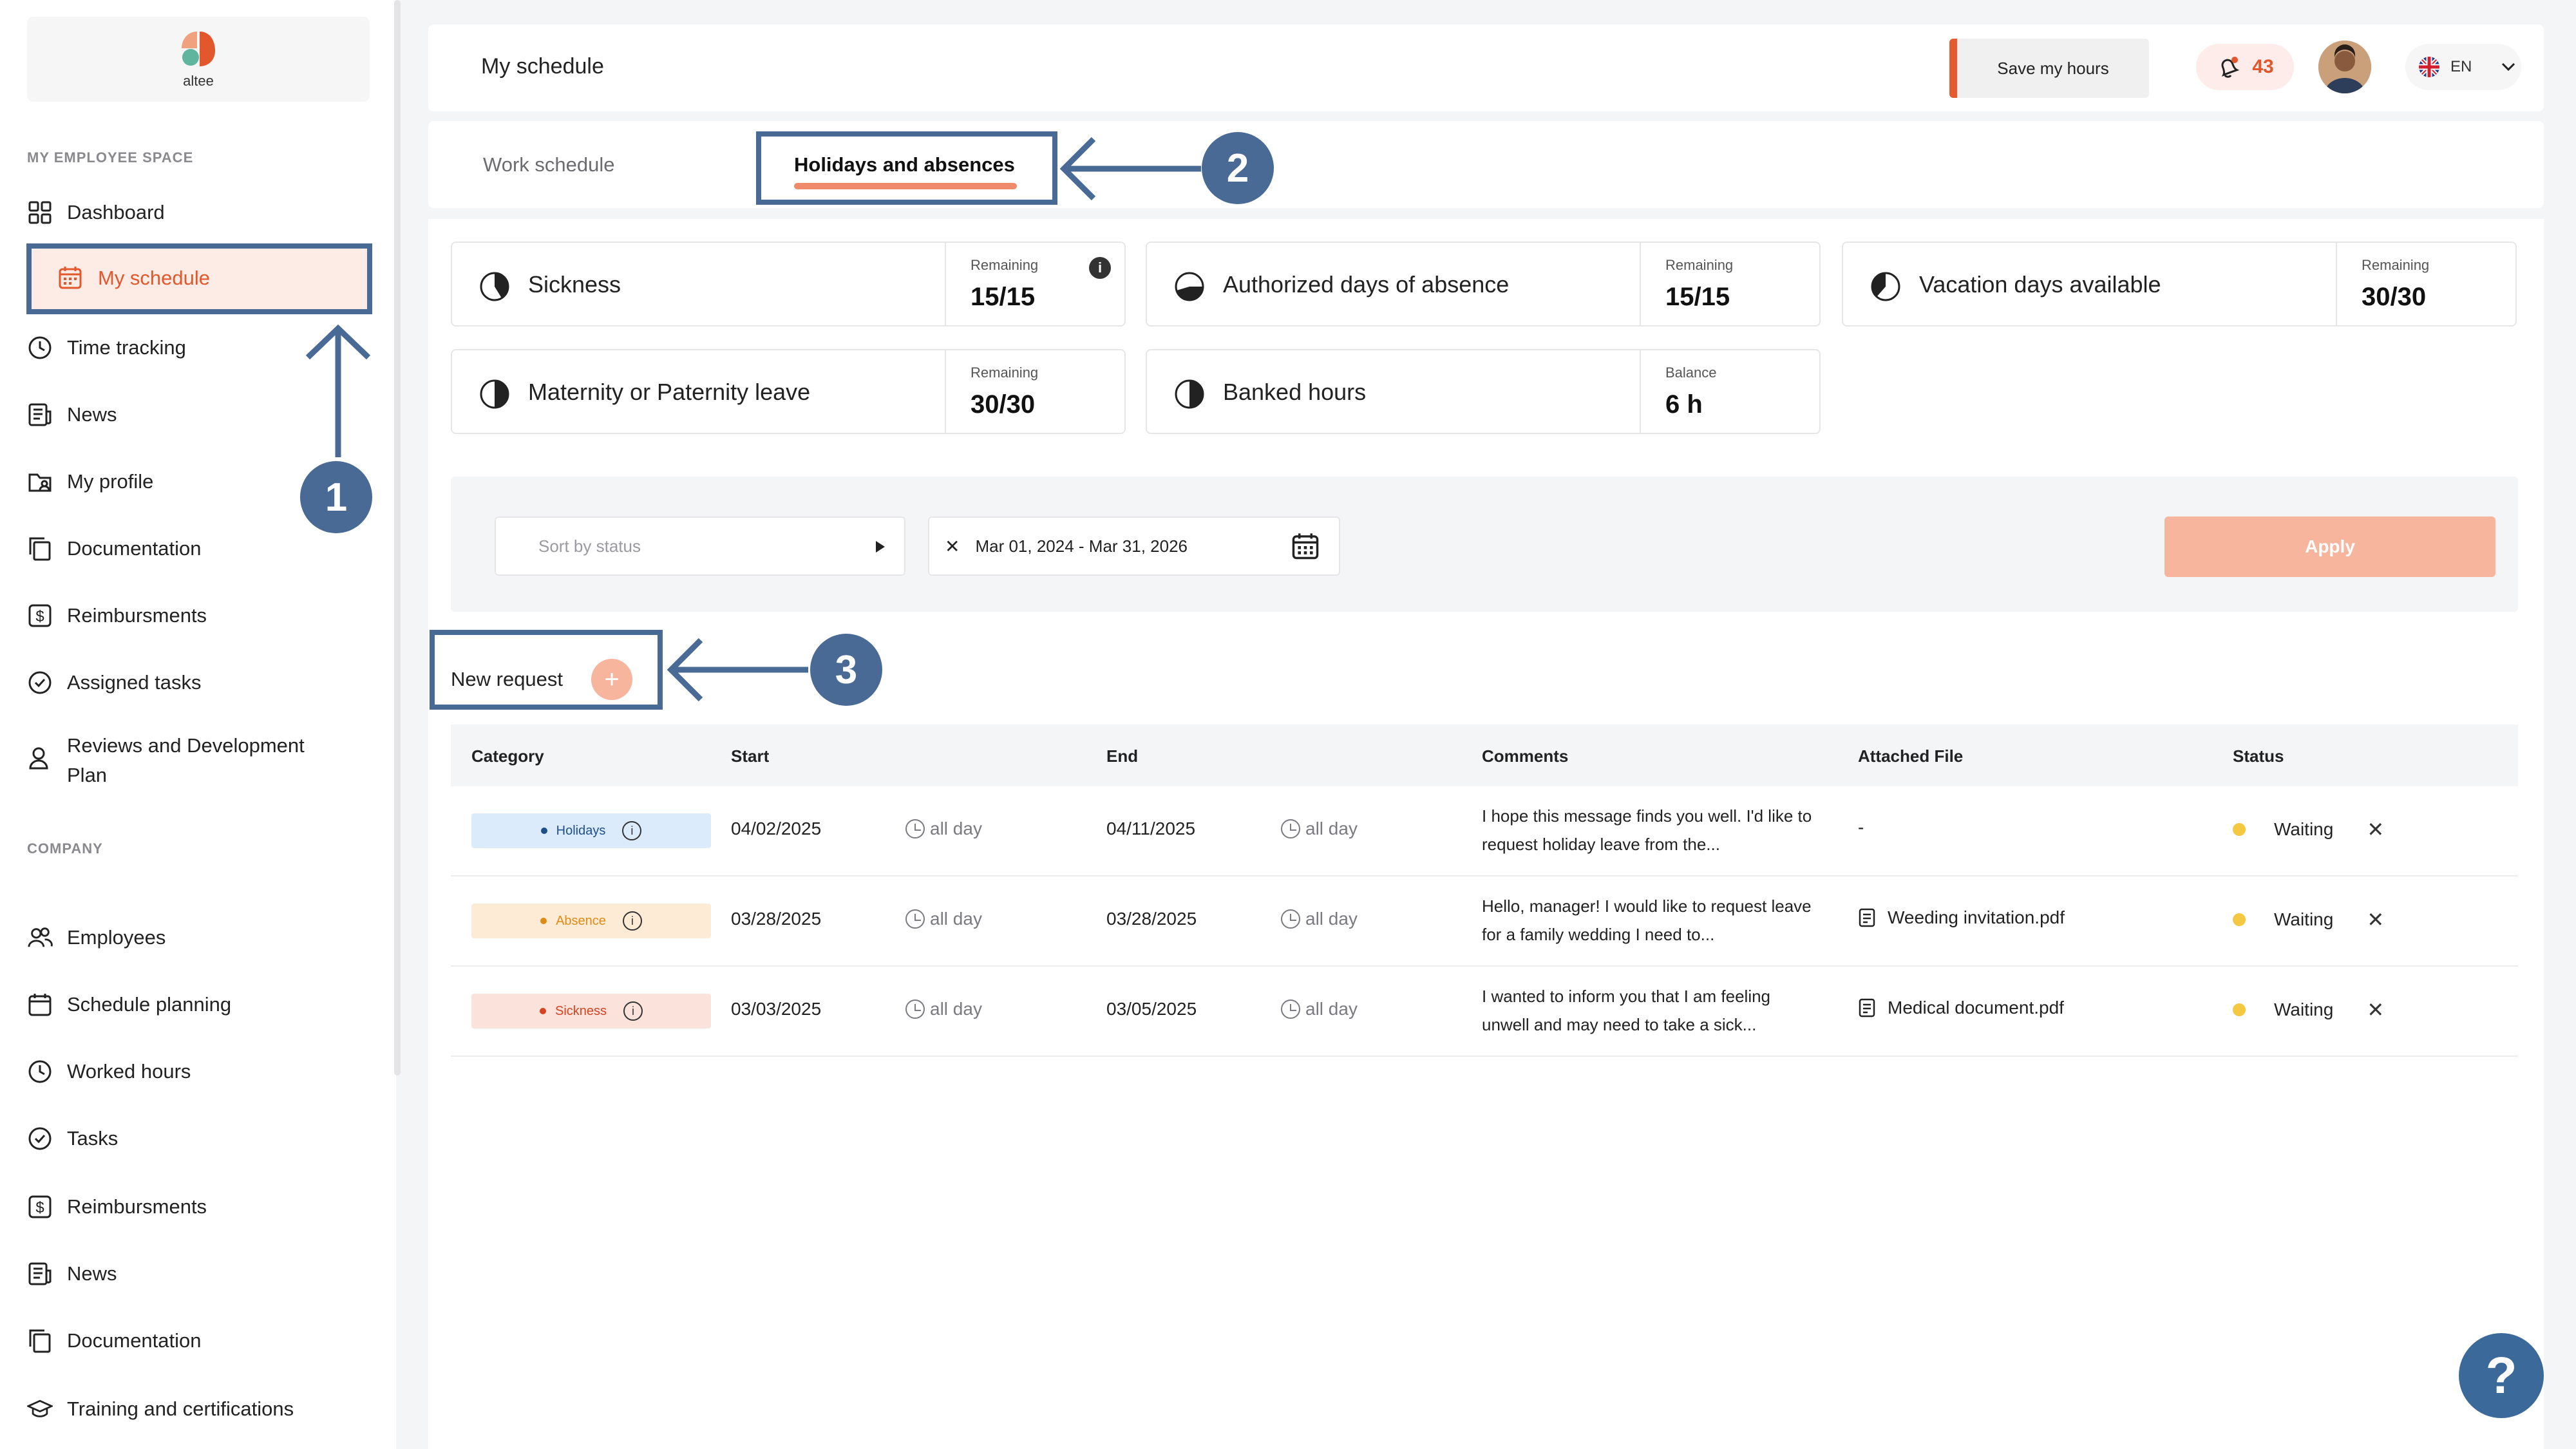  What do you see at coordinates (2258, 756) in the screenshot?
I see `column-header-status: Status` at bounding box center [2258, 756].